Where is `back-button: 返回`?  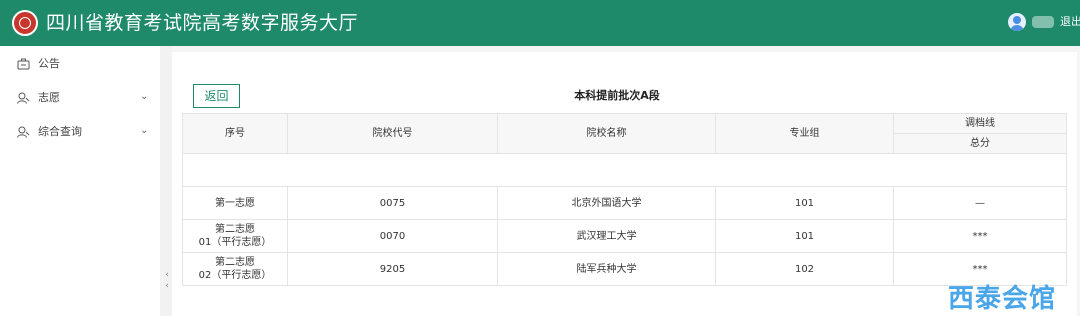 back-button: 返回 is located at coordinates (216, 96).